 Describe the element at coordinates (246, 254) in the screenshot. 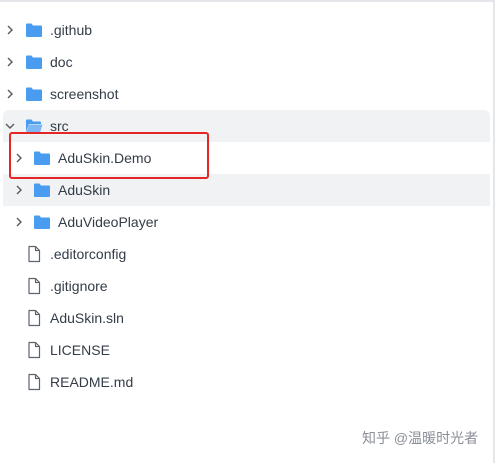

I see `tree-item-editorconfig: .editorconfig` at that location.